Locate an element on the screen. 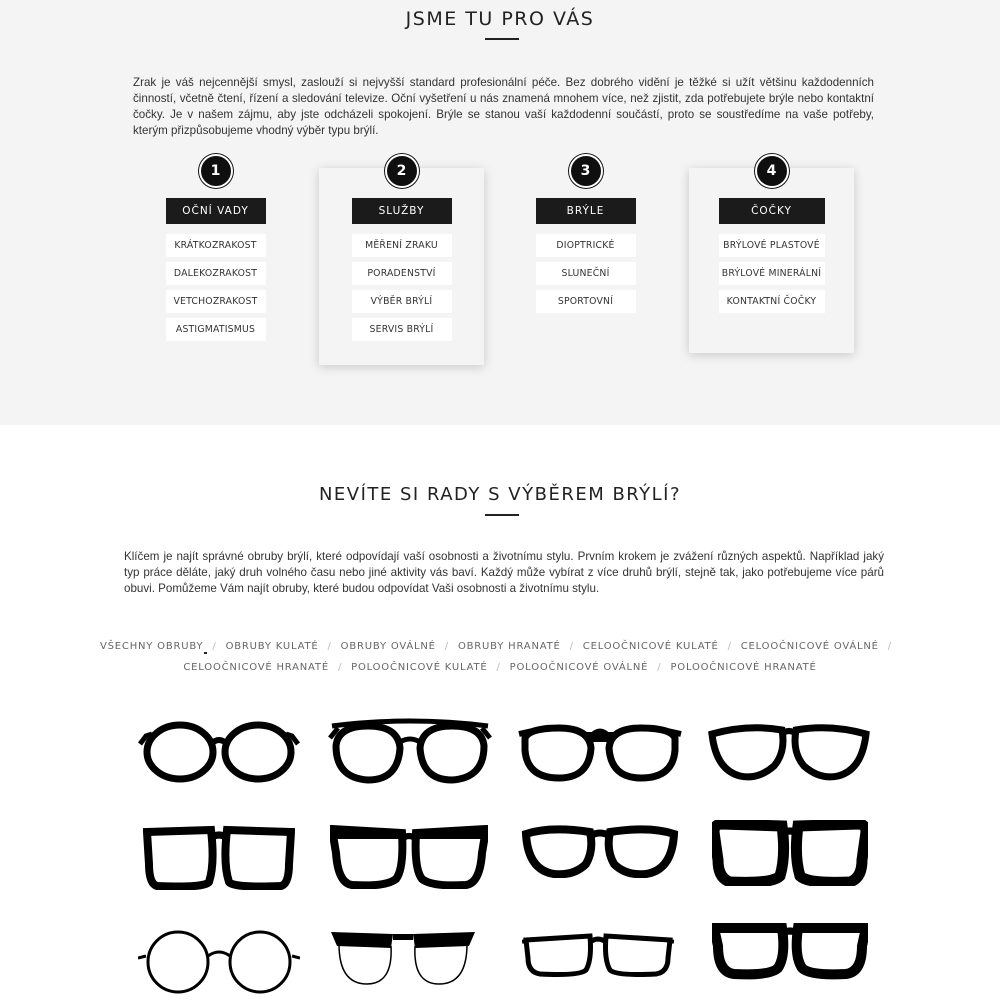 This screenshot has width=1000, height=1000. card-title: SLUŽBY is located at coordinates (401, 211).